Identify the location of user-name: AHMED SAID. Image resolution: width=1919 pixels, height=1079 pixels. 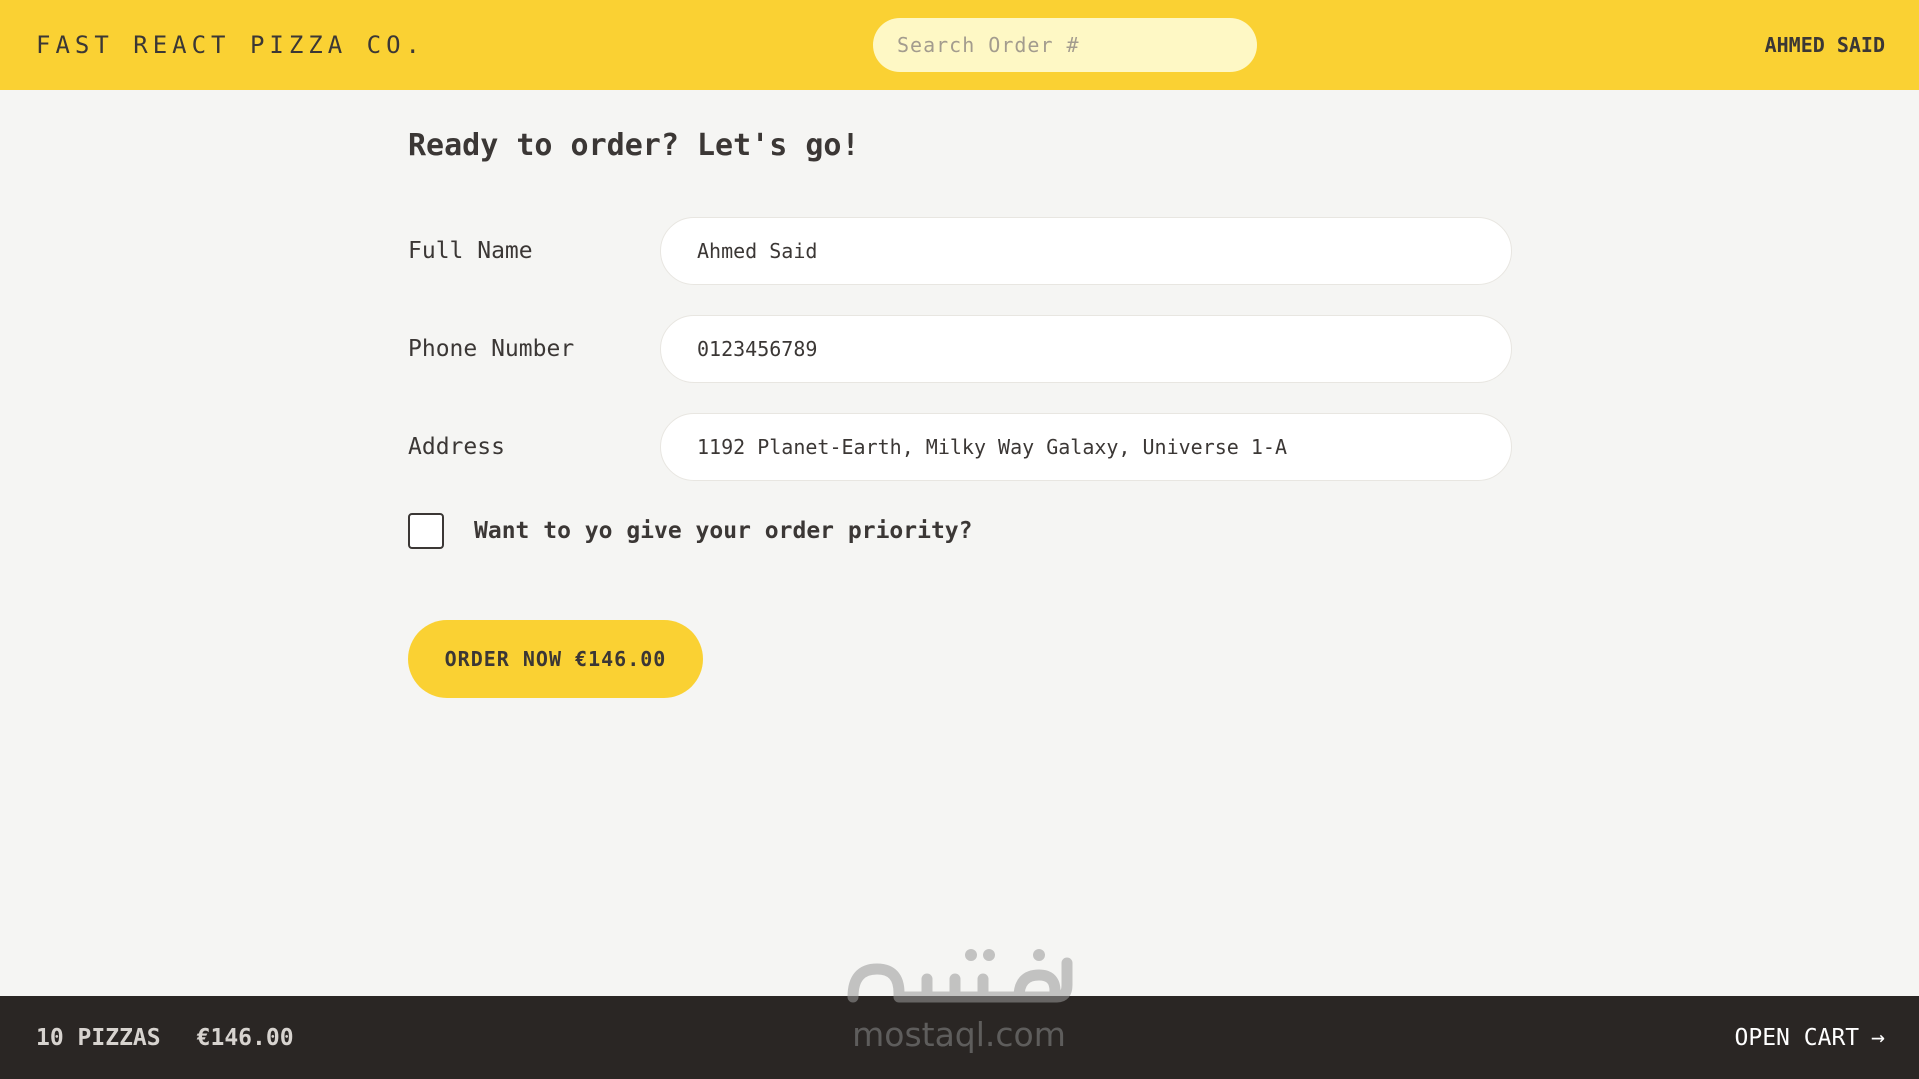
(1824, 45).